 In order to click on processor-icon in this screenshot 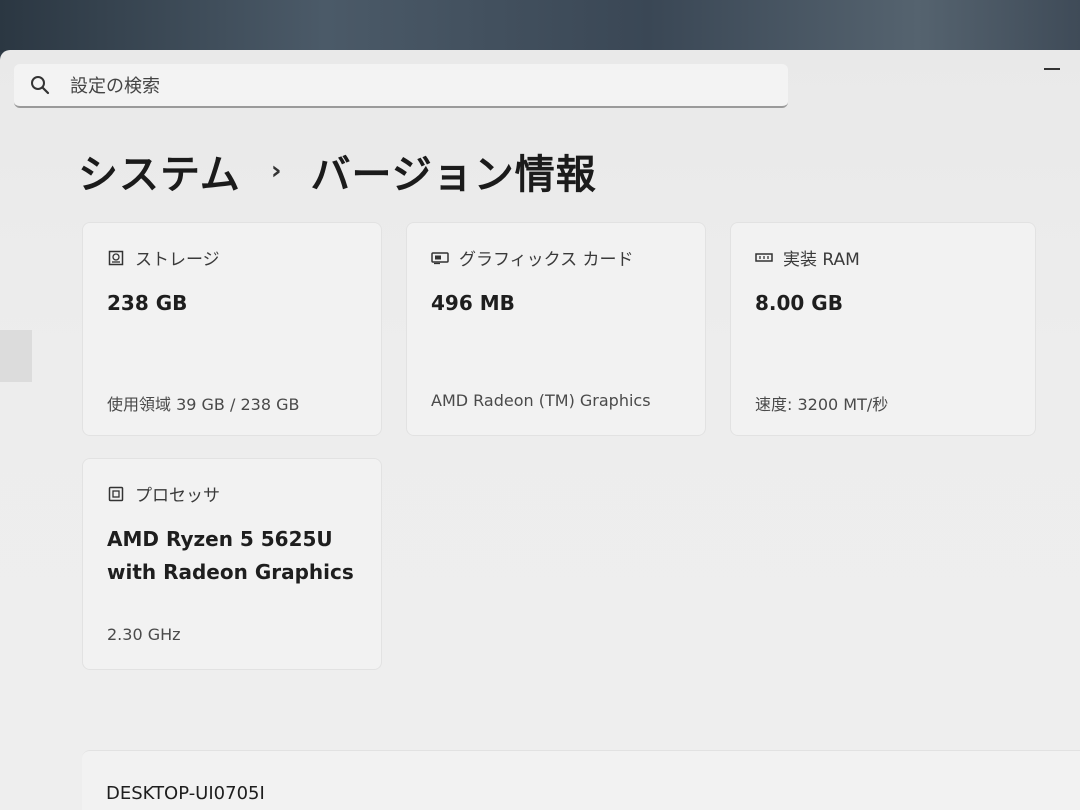, I will do `click(116, 494)`.